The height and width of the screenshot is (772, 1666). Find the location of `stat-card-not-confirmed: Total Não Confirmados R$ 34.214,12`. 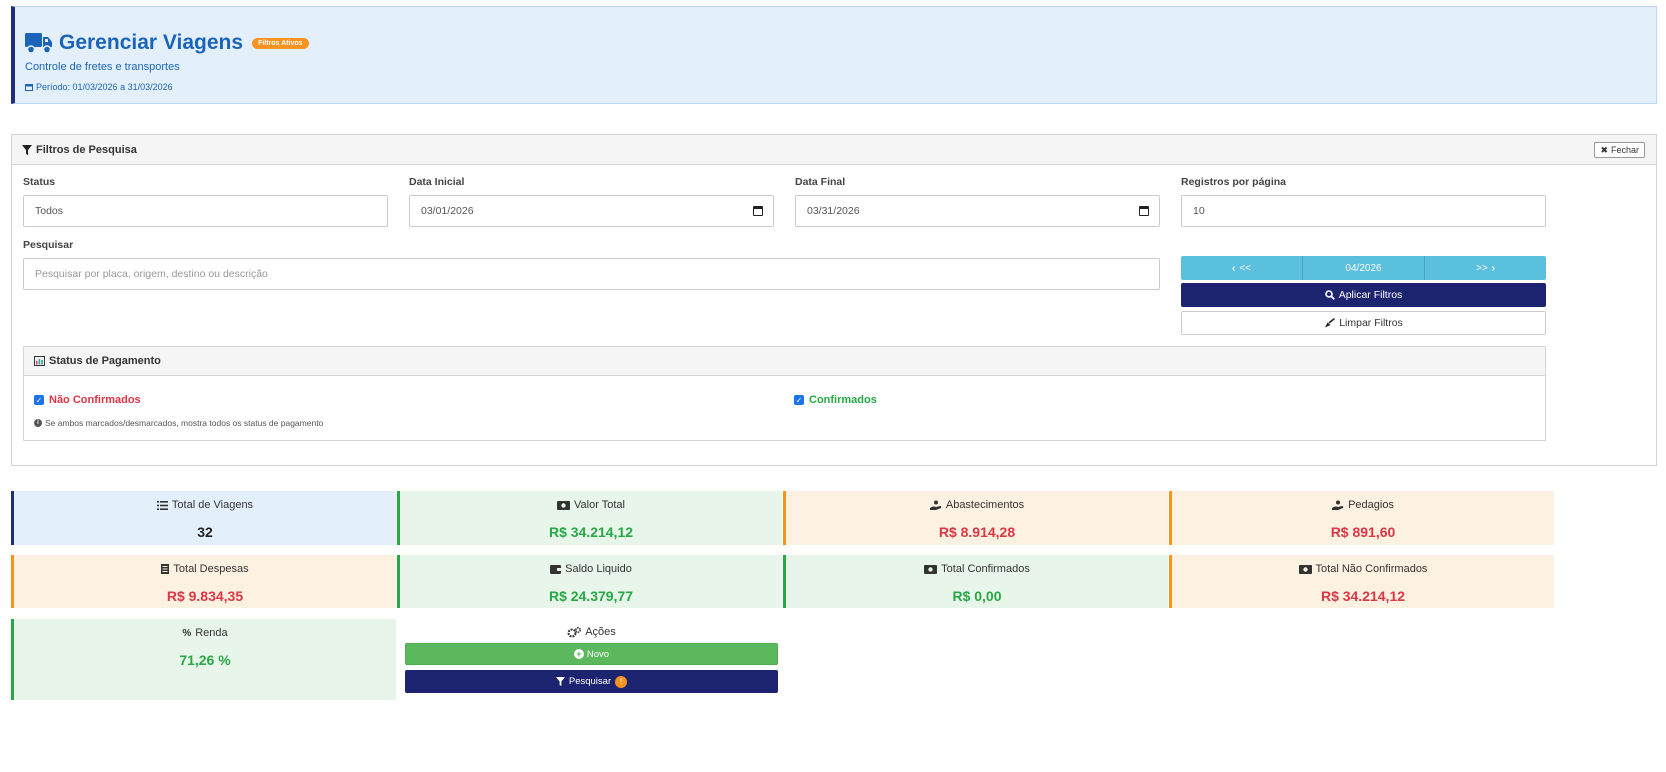

stat-card-not-confirmed: Total Não Confirmados R$ 34.214,12 is located at coordinates (1361, 581).